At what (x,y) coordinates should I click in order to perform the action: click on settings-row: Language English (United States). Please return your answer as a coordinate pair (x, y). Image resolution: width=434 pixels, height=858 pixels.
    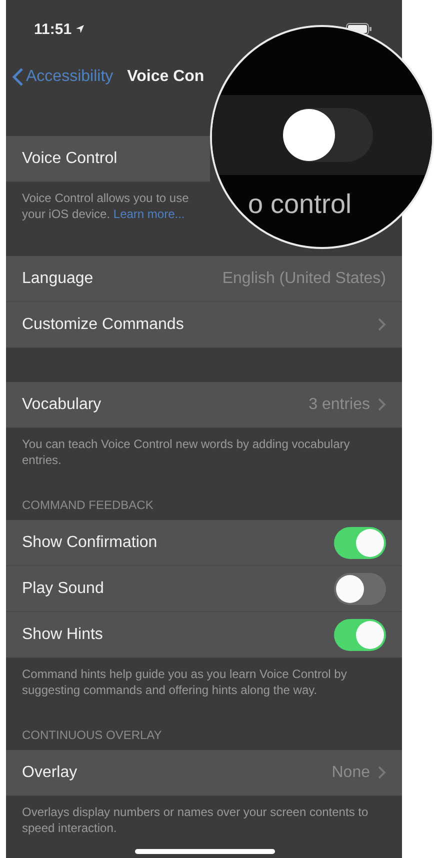
    Looking at the image, I should click on (204, 279).